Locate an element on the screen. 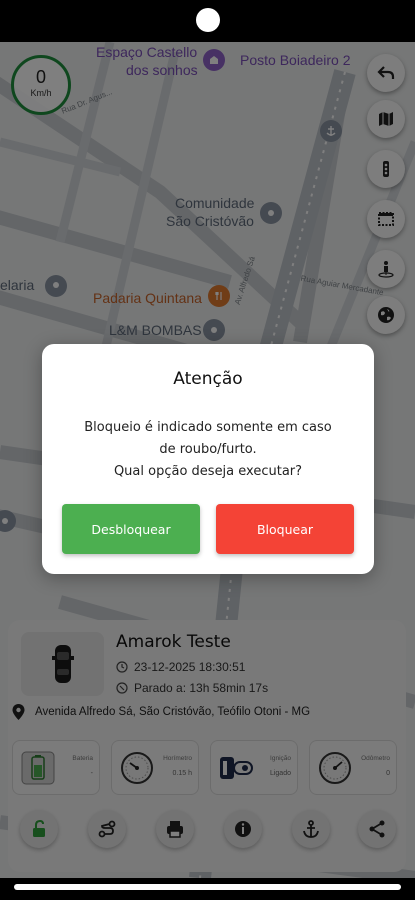 This screenshot has width=415, height=900. home-indicator is located at coordinates (207, 887).